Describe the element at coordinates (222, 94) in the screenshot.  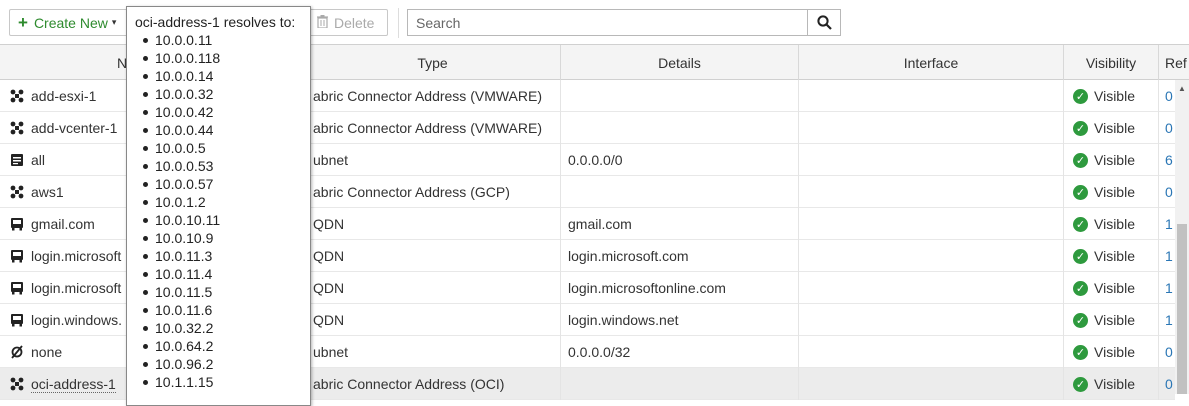
I see `resolved-address-item: 10.0.0.32` at that location.